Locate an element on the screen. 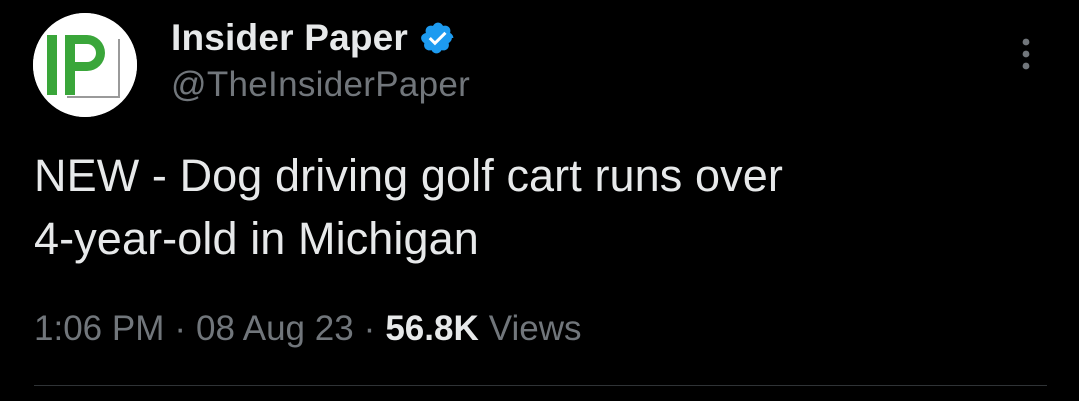  more-options-button is located at coordinates (1026, 54).